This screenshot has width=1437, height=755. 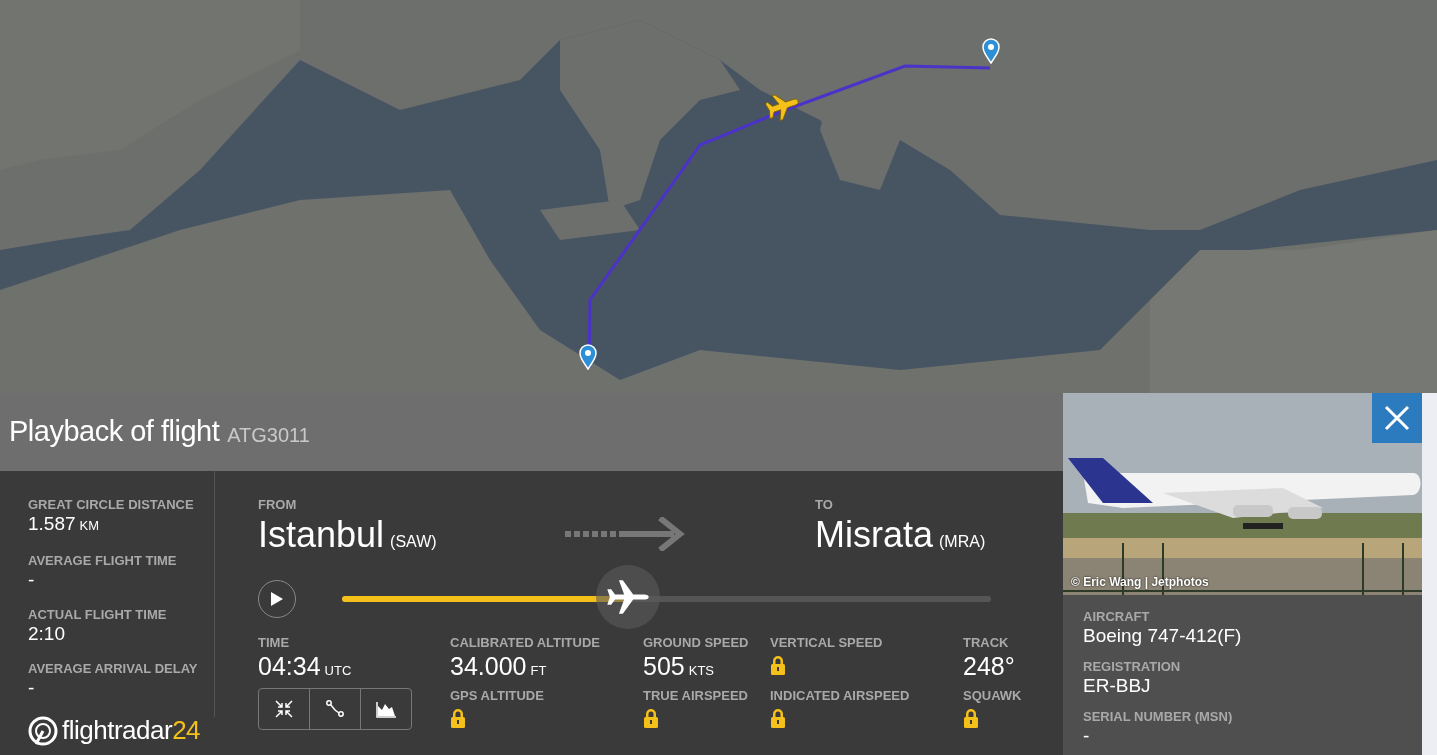 What do you see at coordinates (335, 709) in the screenshot?
I see `route-icon` at bounding box center [335, 709].